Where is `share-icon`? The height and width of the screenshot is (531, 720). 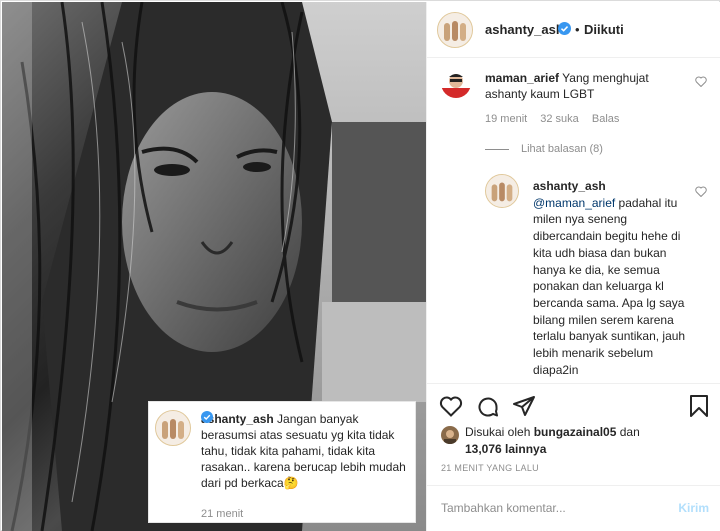
share-icon is located at coordinates (524, 407).